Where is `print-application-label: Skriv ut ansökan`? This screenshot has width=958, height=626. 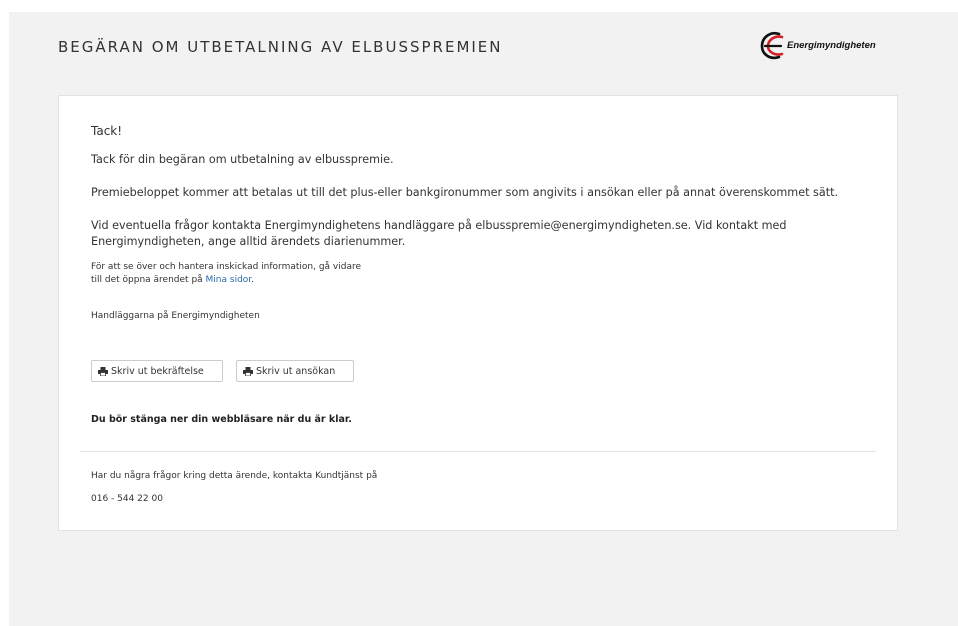
print-application-label: Skriv ut ansökan is located at coordinates (296, 371).